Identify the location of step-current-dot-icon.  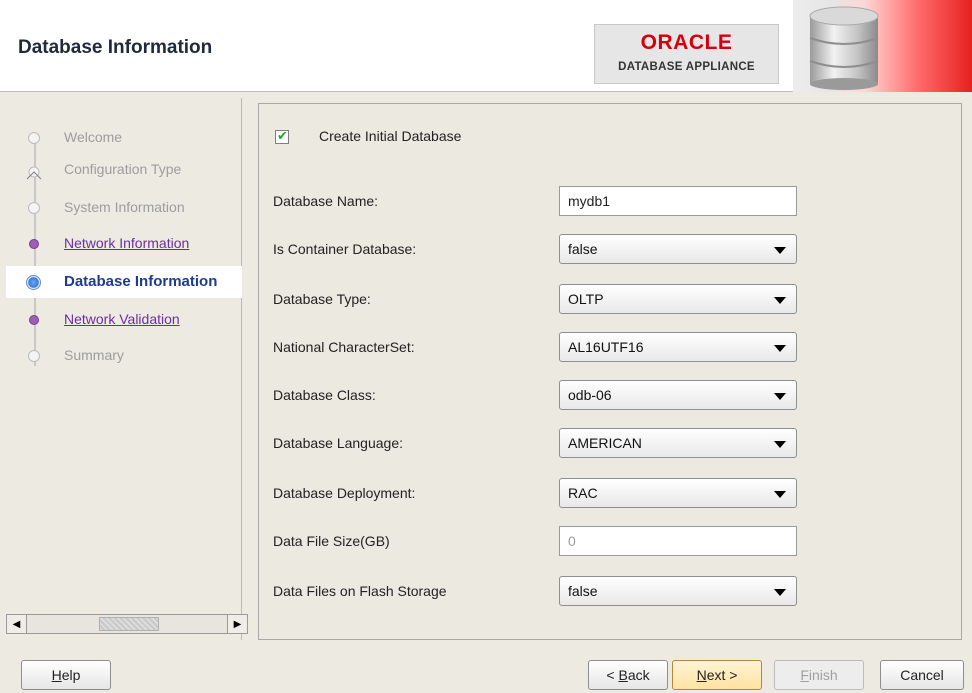
(33, 282).